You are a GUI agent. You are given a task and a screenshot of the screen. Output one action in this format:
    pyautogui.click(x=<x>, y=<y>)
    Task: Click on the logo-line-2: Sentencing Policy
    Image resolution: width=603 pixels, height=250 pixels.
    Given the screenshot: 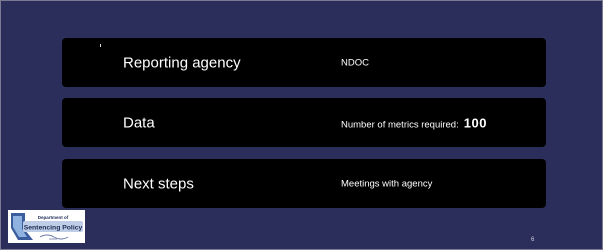 What is the action you would take?
    pyautogui.click(x=53, y=228)
    